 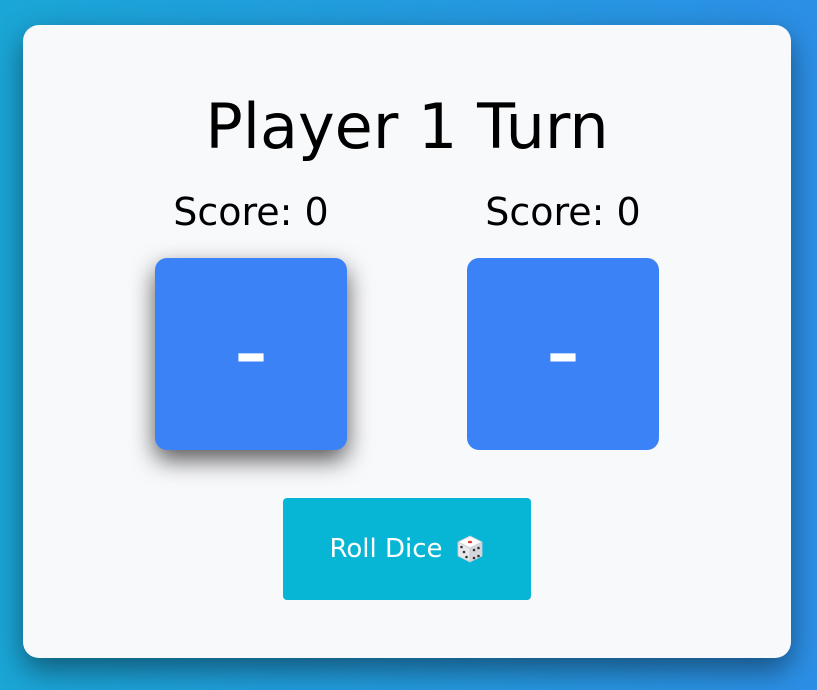 What do you see at coordinates (386, 549) in the screenshot?
I see `roll-dice-label: Roll Dice` at bounding box center [386, 549].